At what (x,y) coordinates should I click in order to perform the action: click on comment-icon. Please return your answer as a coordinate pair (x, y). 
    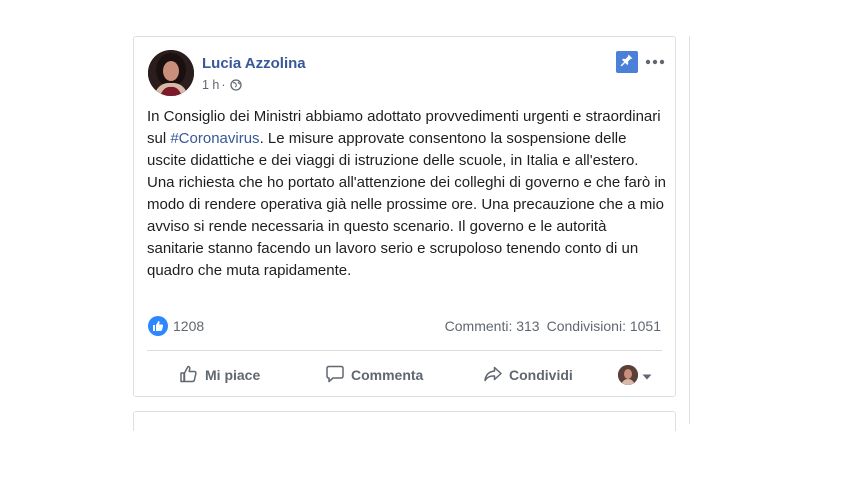
    Looking at the image, I should click on (335, 375).